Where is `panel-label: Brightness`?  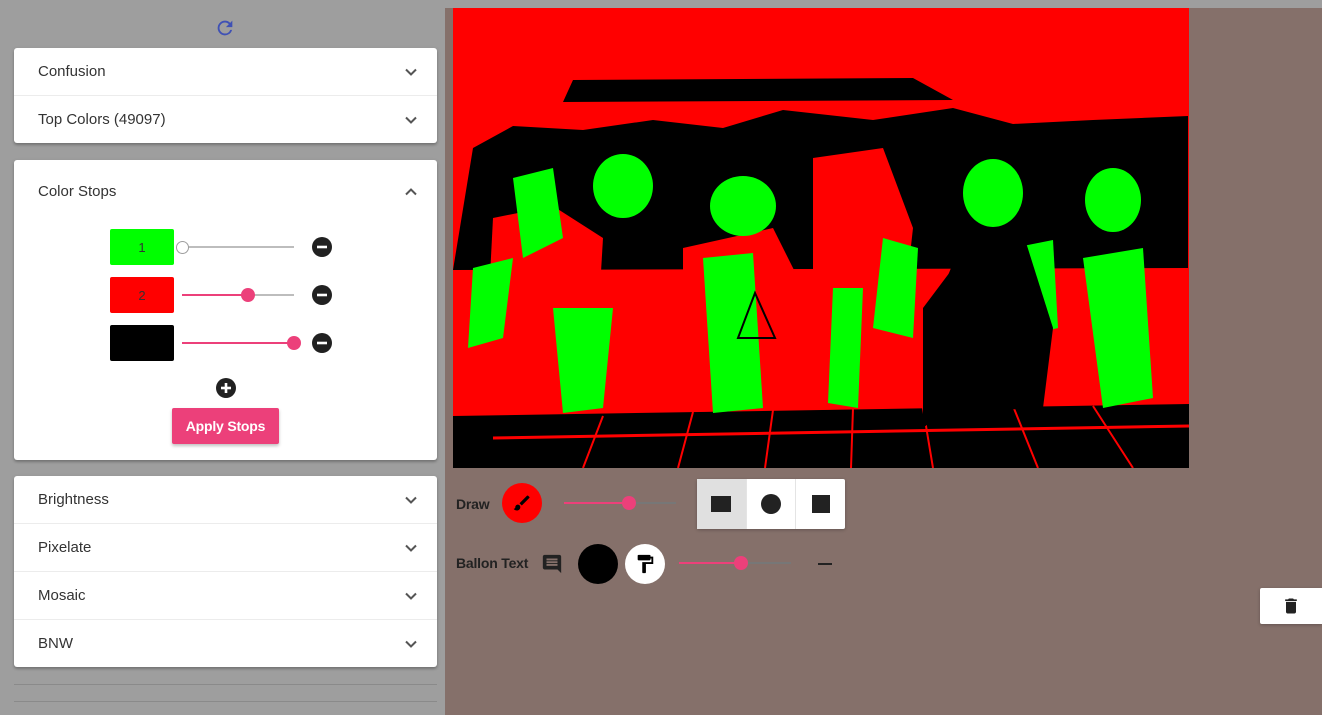 panel-label: Brightness is located at coordinates (73, 499).